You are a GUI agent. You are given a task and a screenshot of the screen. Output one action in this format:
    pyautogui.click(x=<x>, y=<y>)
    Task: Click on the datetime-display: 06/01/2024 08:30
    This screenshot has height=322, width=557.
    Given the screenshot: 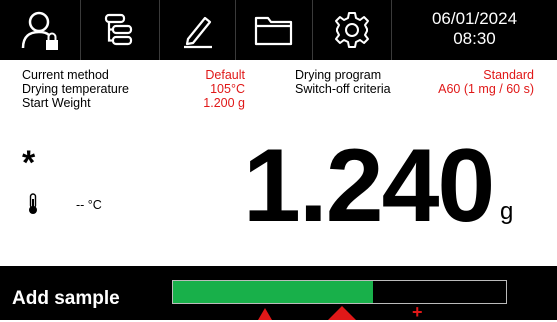 What is the action you would take?
    pyautogui.click(x=474, y=30)
    